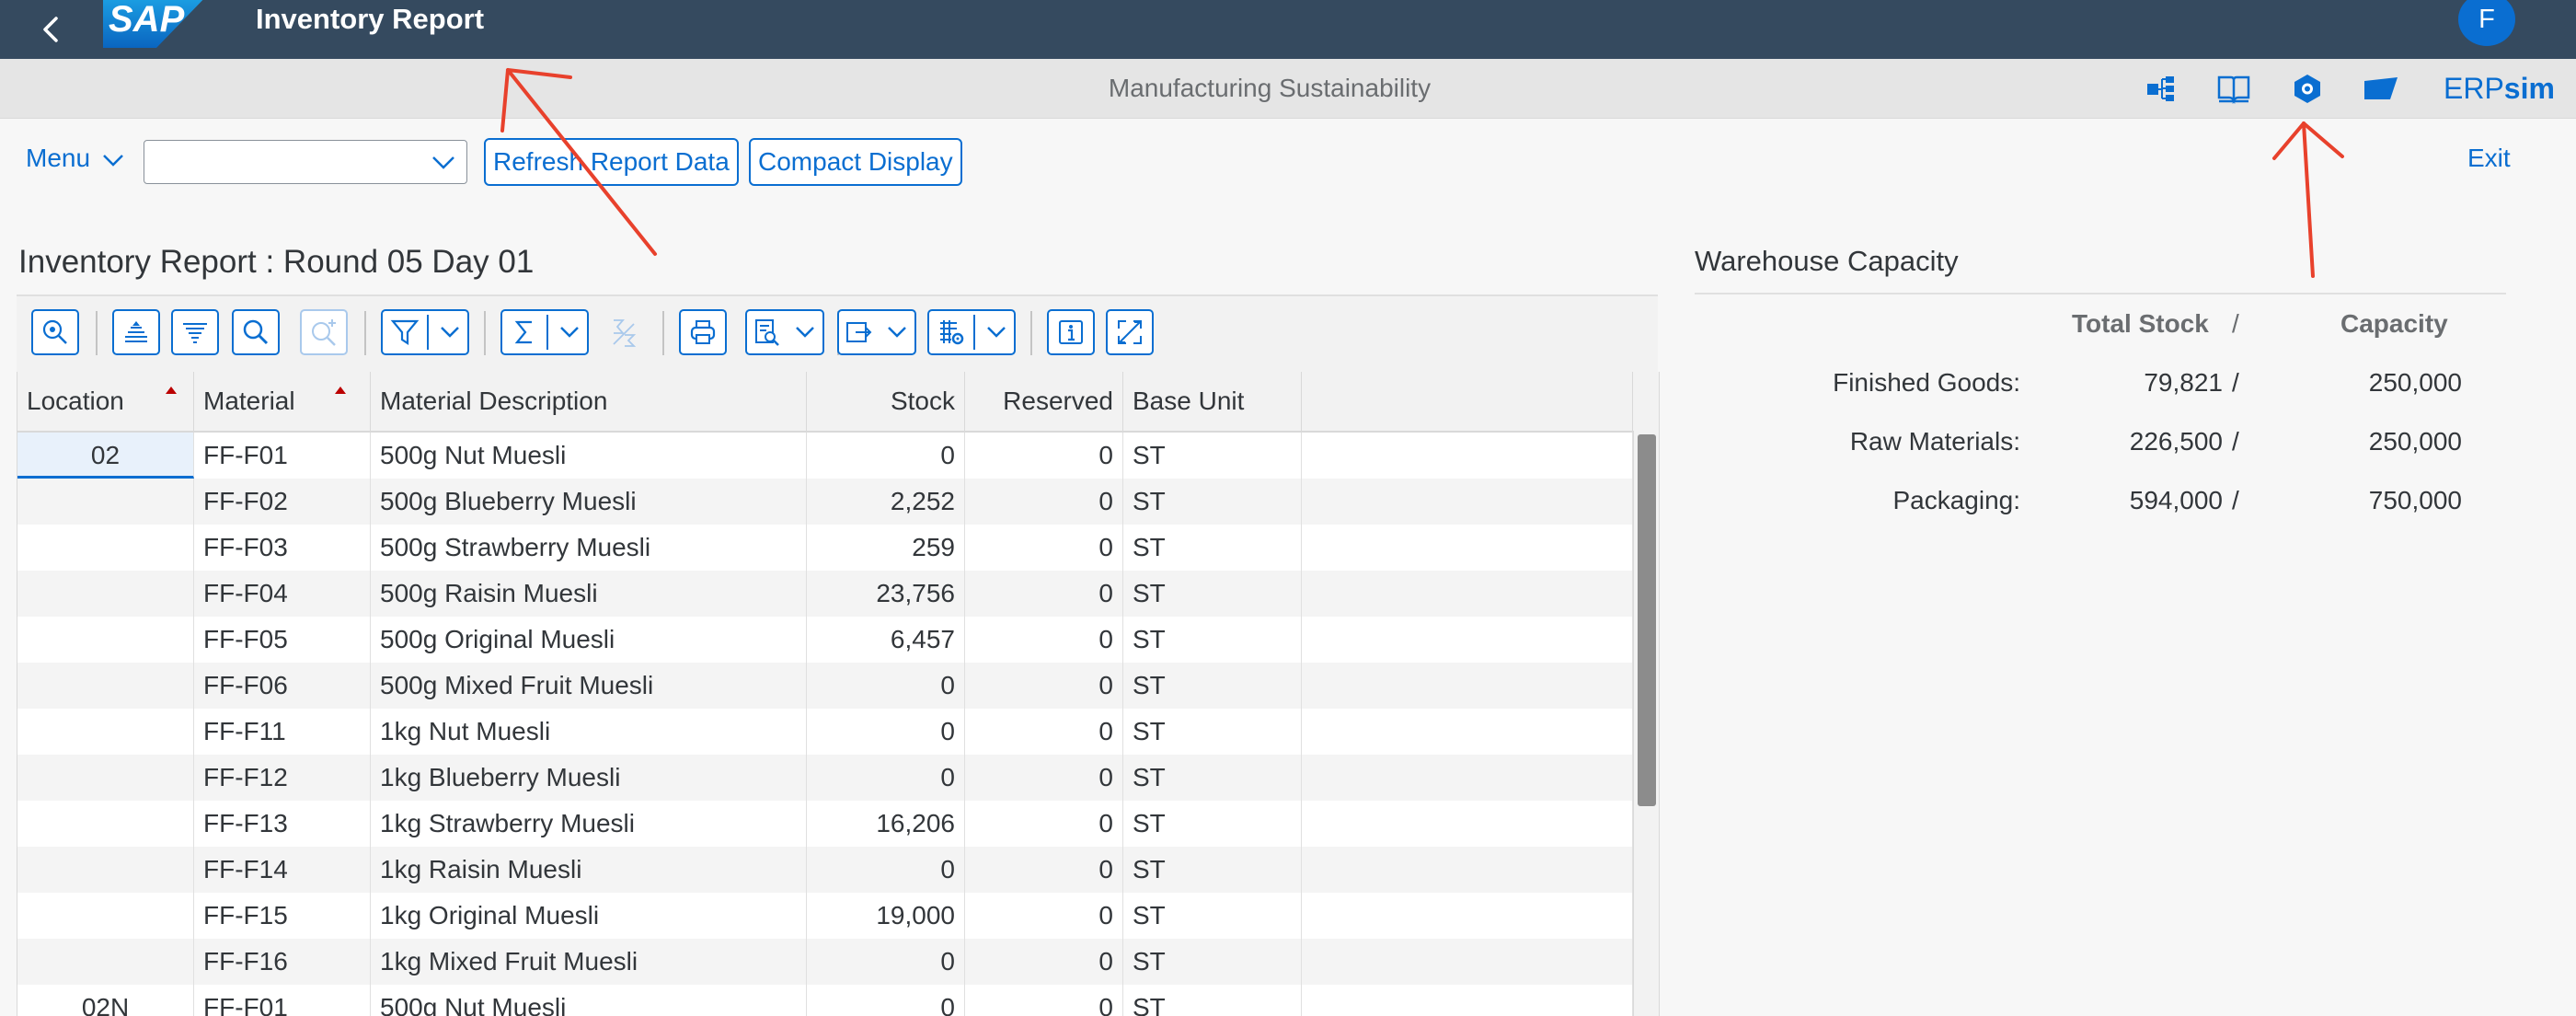 This screenshot has height=1016, width=2576. I want to click on cell-description: 1kg Blueberry Muesli, so click(589, 778).